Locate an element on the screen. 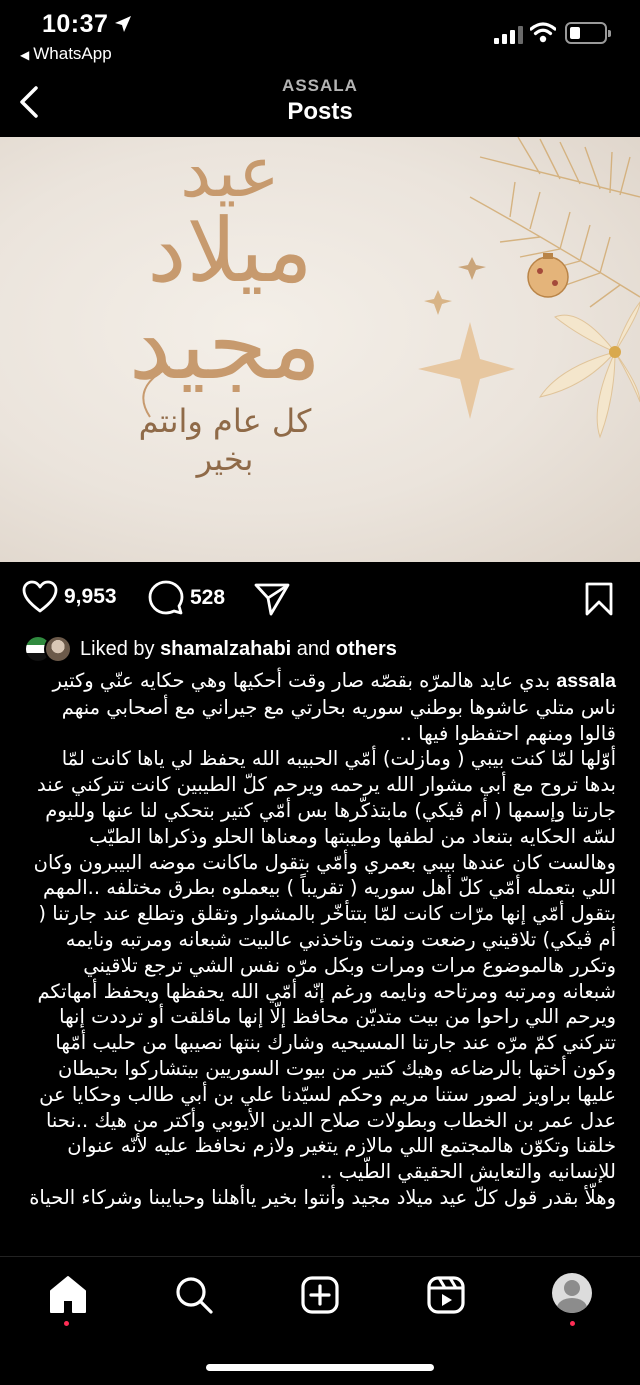  like-action: 9,953 is located at coordinates (69, 597).